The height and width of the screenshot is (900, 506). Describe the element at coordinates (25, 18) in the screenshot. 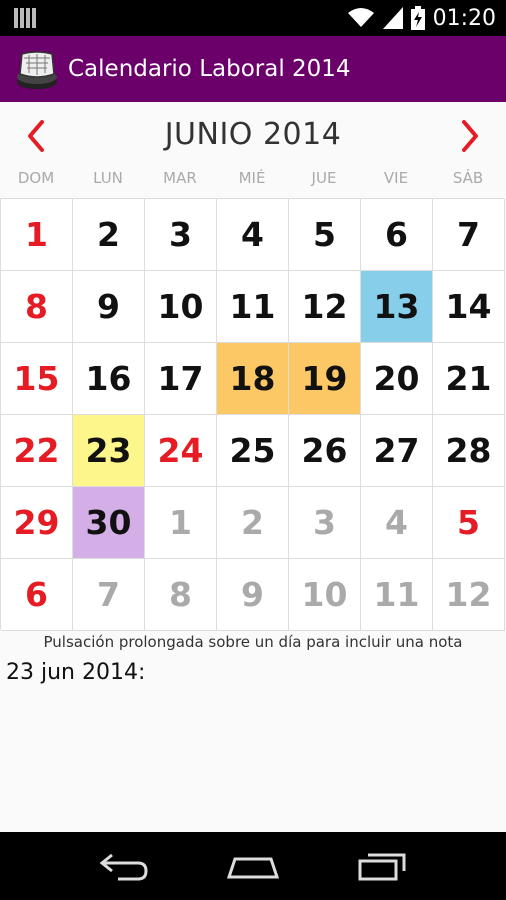

I see `barcode-icon` at that location.